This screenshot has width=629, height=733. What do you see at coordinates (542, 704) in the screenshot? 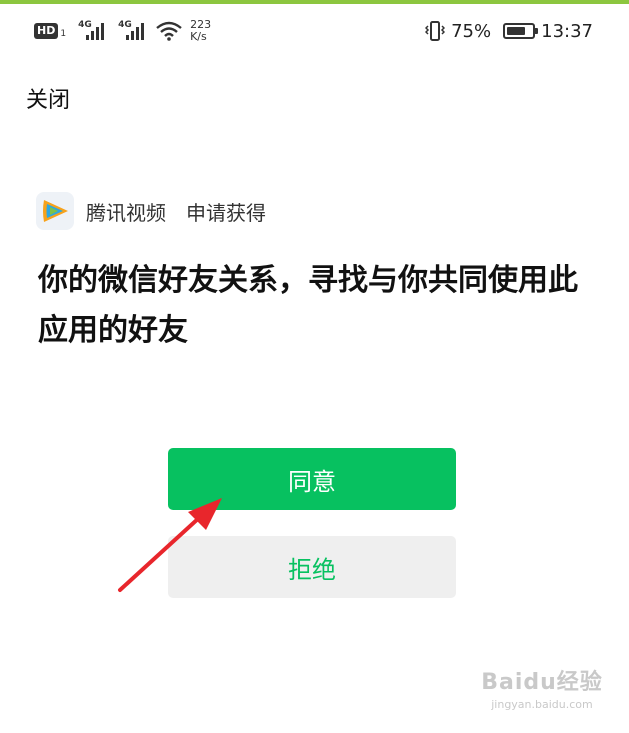
I see `watermark-sub: jingyan.baidu.com` at bounding box center [542, 704].